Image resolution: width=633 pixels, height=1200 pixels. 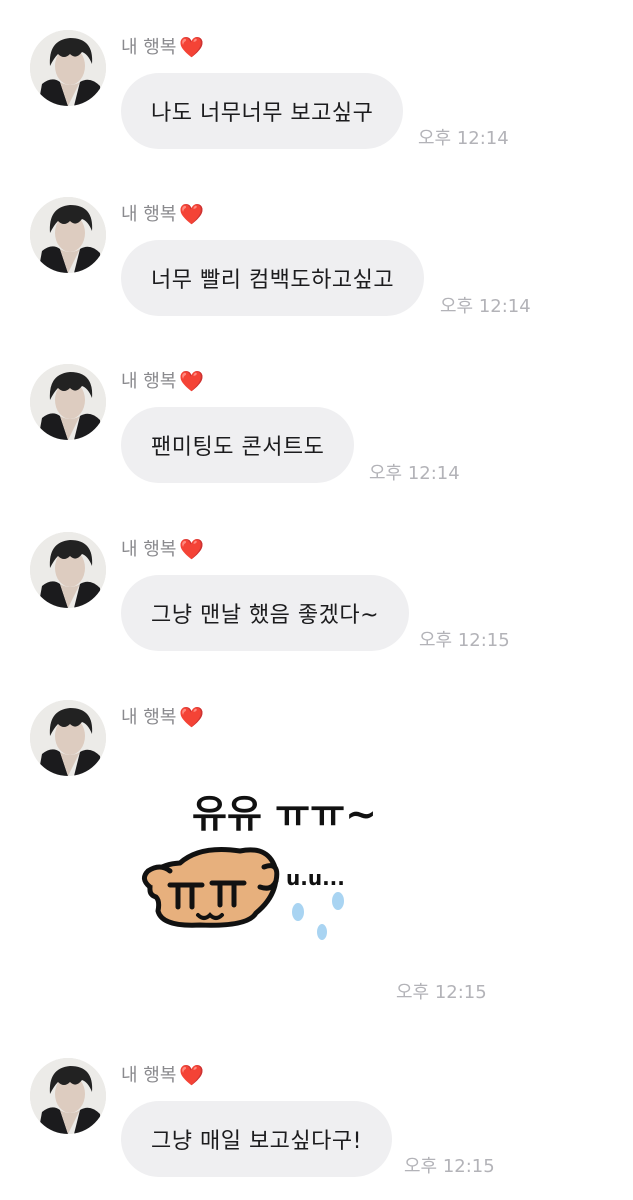 I want to click on message-text: 그냥 맨날 했음 좋겠다~, so click(x=265, y=615).